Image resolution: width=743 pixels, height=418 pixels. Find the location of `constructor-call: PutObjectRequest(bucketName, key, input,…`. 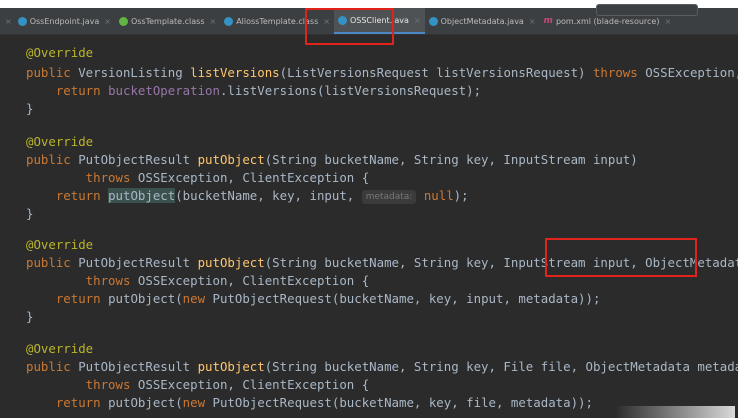

constructor-call: PutObjectRequest(bucketName, key, input,… is located at coordinates (406, 298).